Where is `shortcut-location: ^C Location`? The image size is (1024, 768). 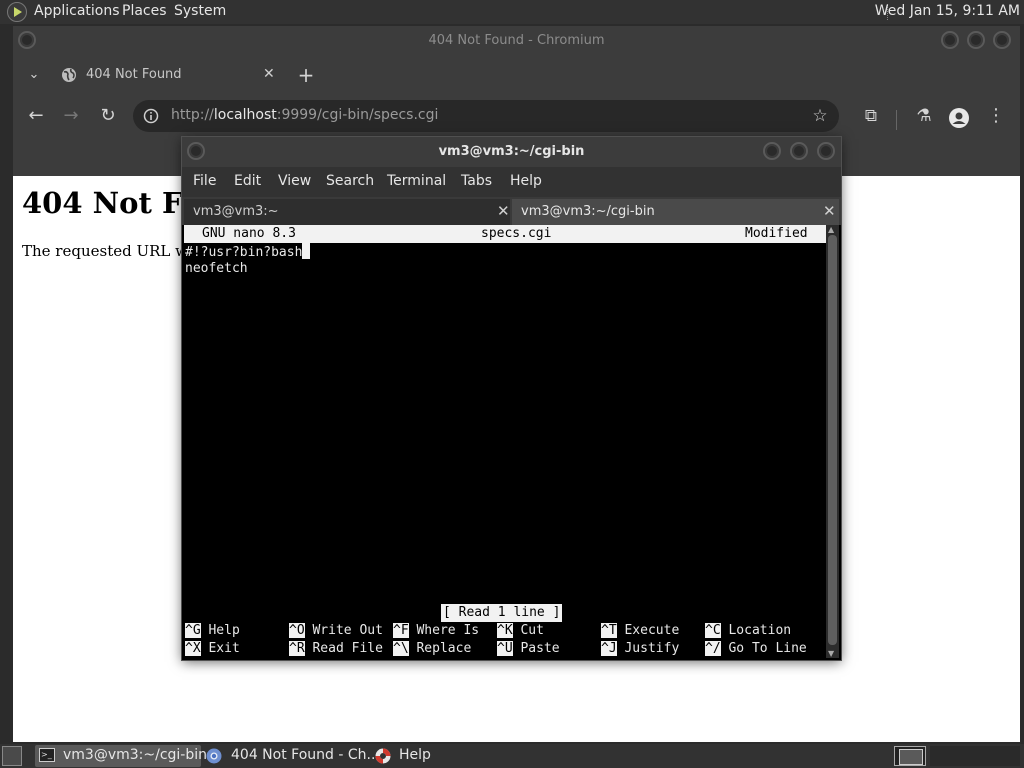
shortcut-location: ^C Location is located at coordinates (748, 631).